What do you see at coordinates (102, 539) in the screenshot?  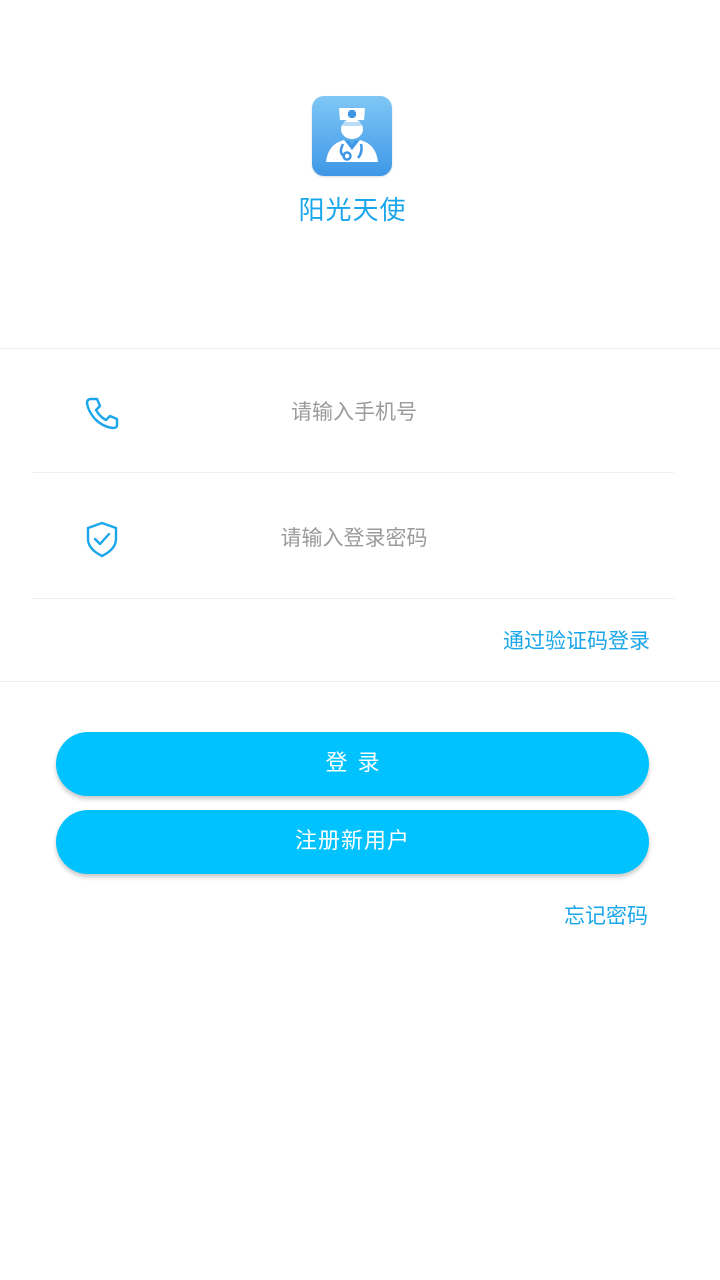 I see `shield-check-icon` at bounding box center [102, 539].